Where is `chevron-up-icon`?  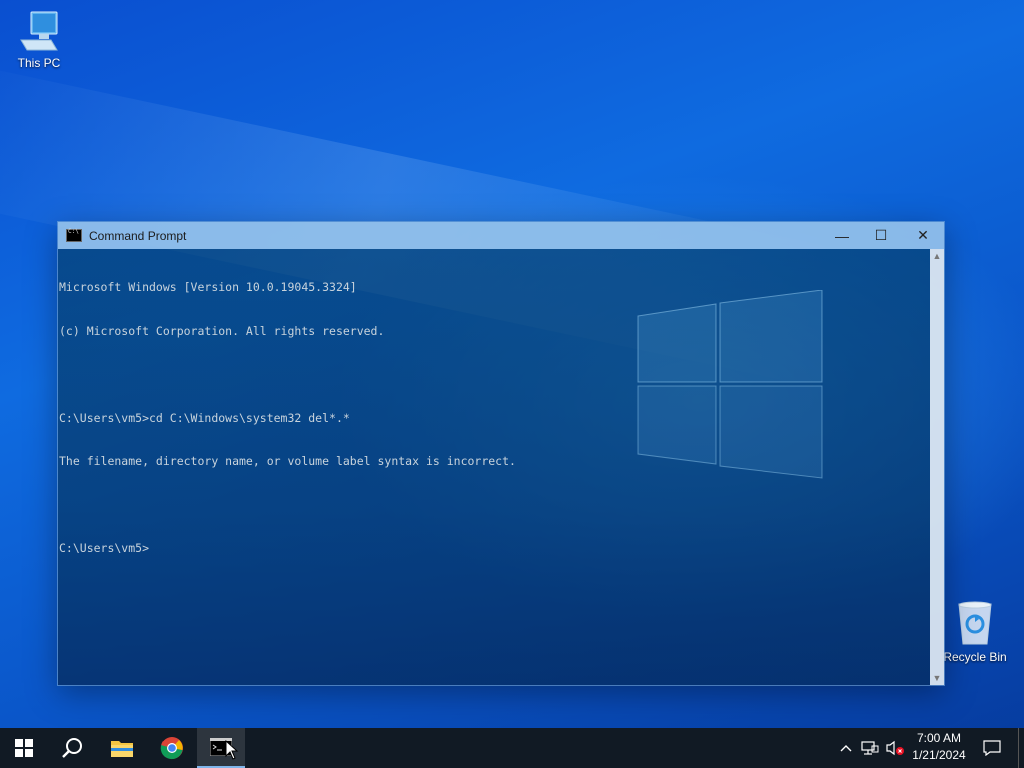
chevron-up-icon is located at coordinates (846, 748).